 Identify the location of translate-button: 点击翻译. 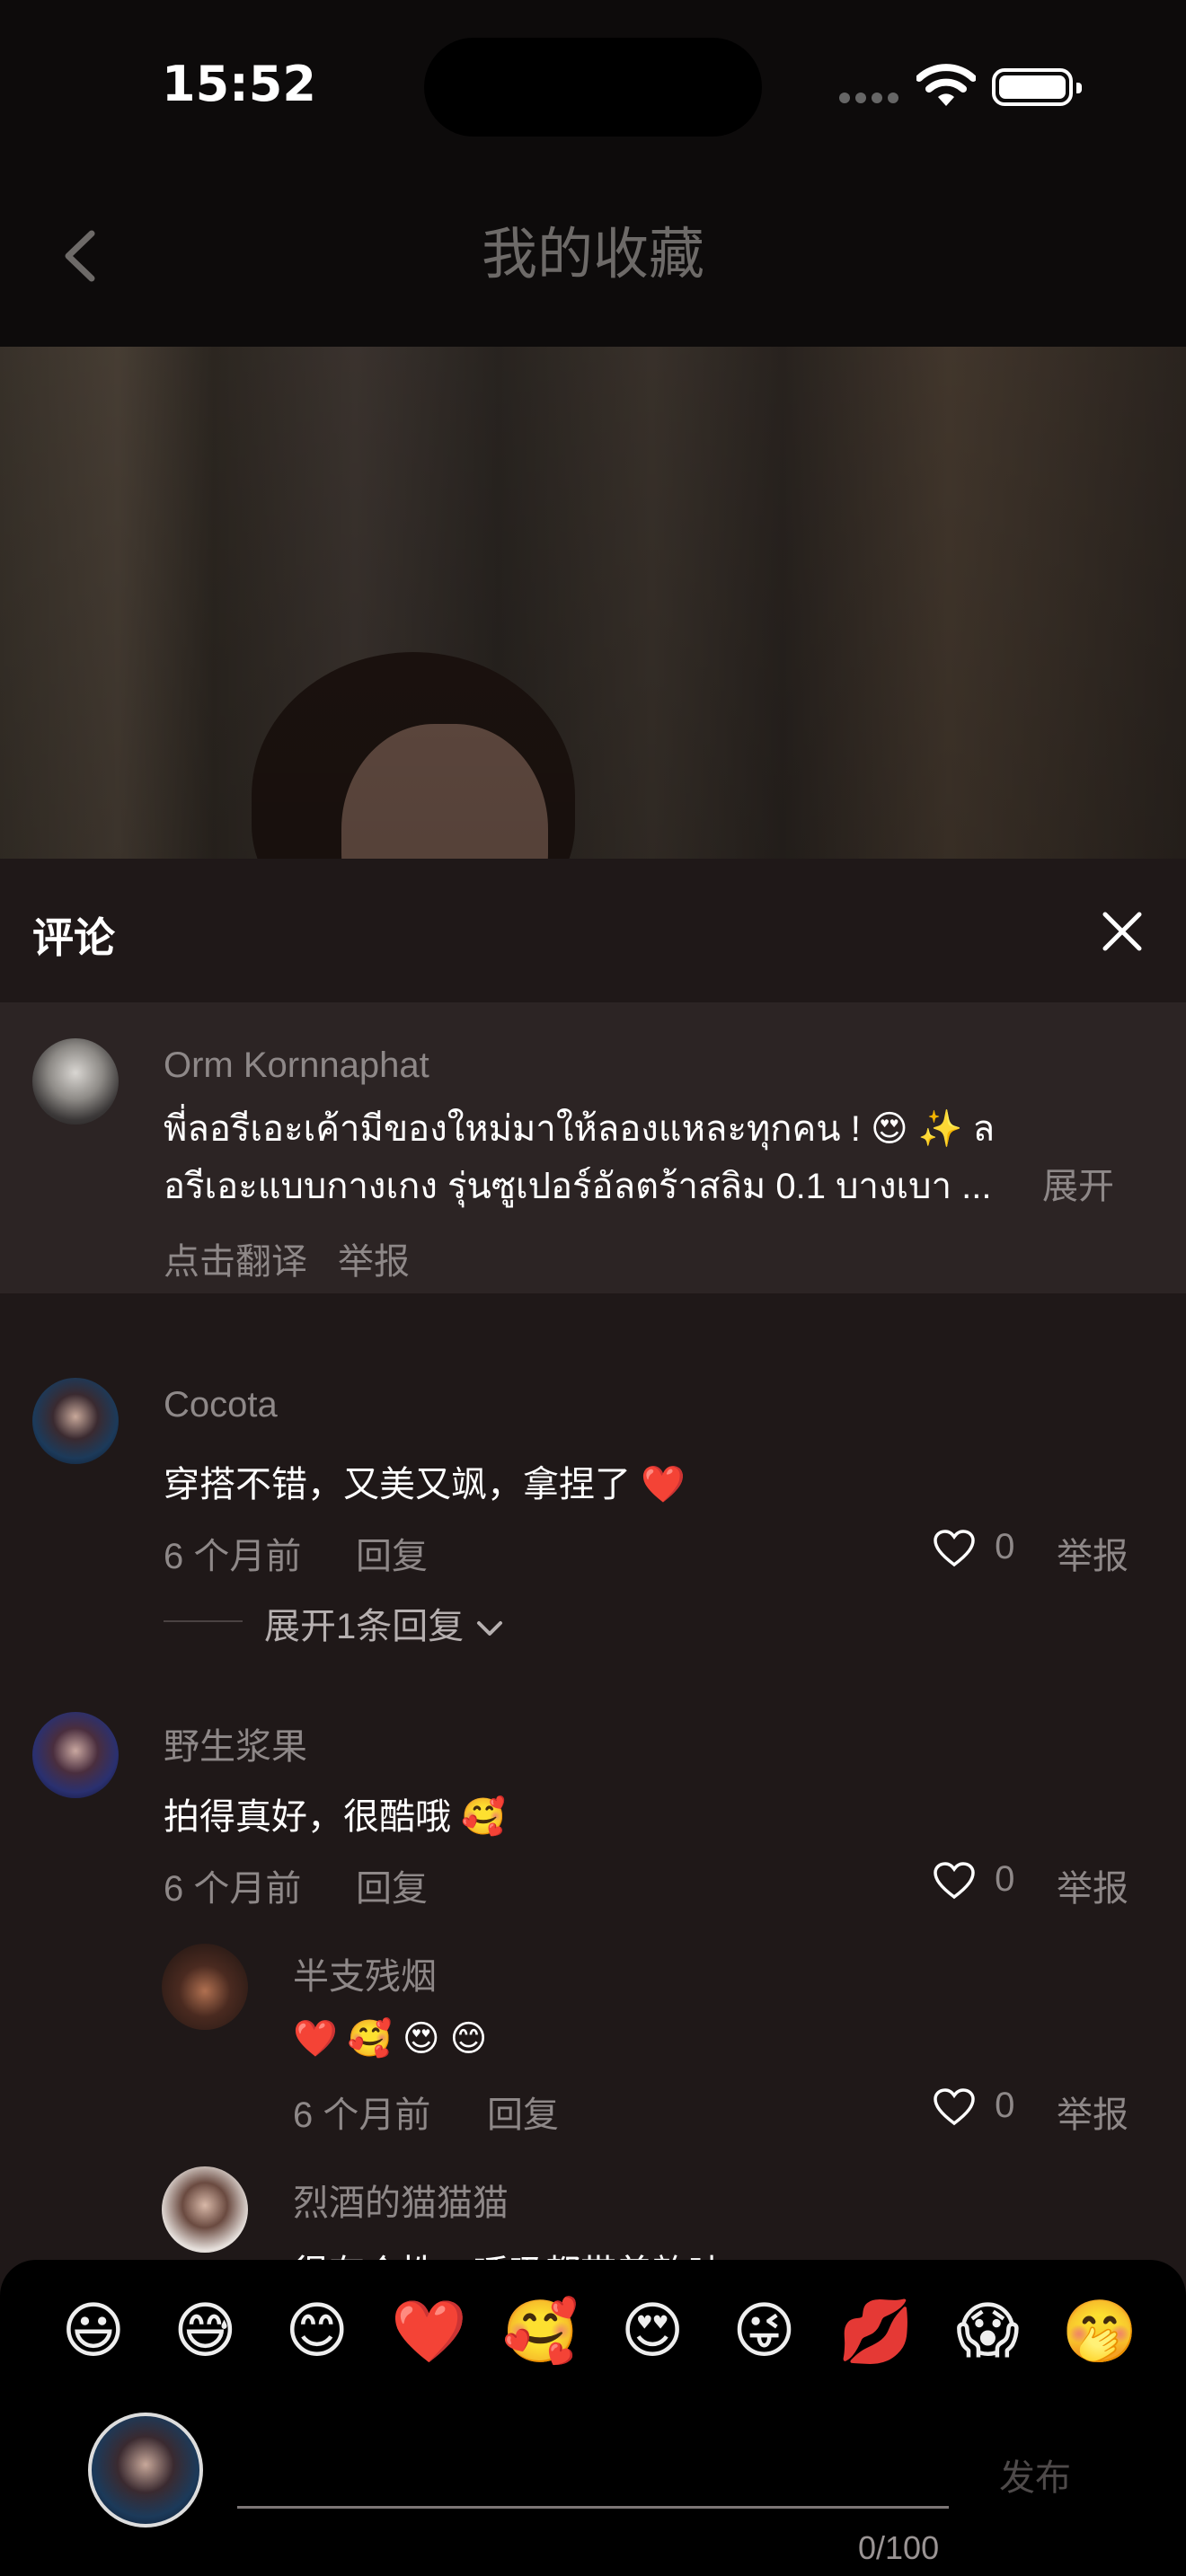
(235, 1258).